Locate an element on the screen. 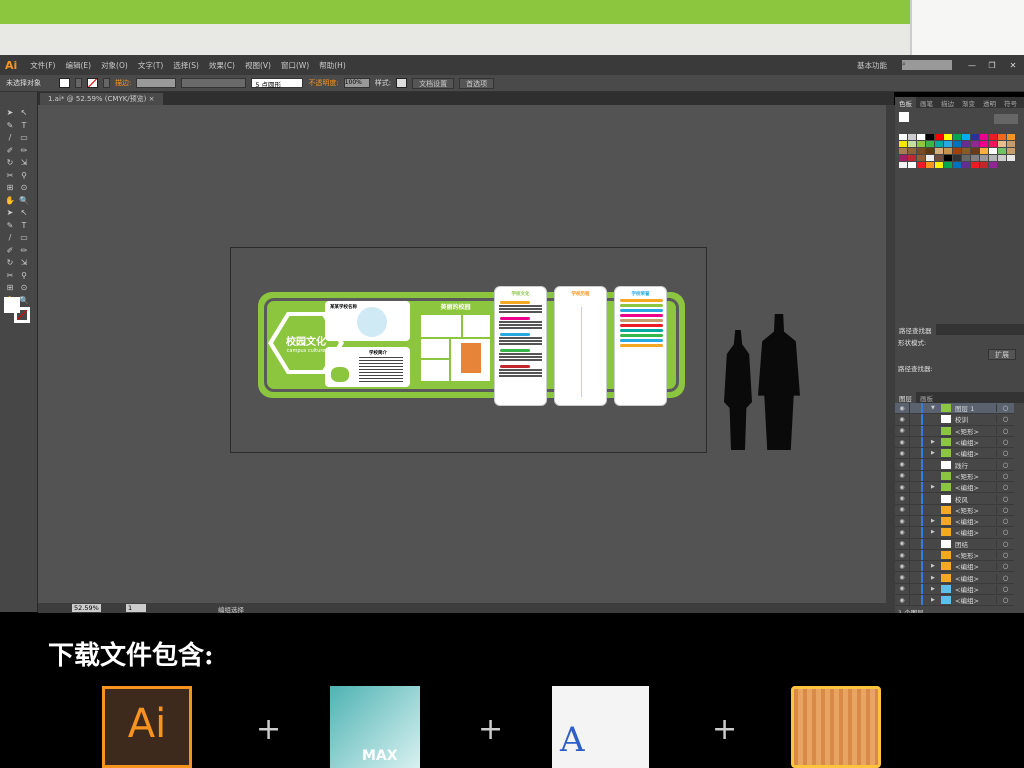 This screenshot has width=1024, height=768. menu-item: 文件(F) is located at coordinates (42, 65).